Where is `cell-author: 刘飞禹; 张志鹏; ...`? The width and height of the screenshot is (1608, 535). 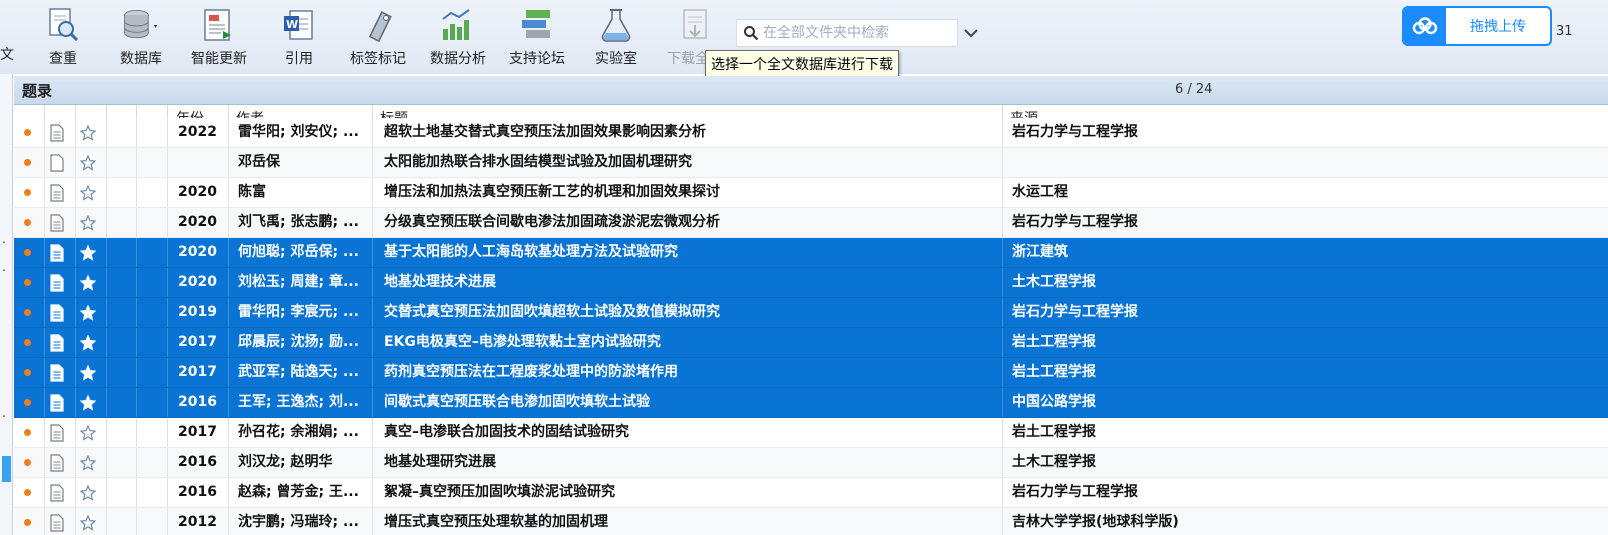 cell-author: 刘飞禹; 张志鹏; ... is located at coordinates (298, 222).